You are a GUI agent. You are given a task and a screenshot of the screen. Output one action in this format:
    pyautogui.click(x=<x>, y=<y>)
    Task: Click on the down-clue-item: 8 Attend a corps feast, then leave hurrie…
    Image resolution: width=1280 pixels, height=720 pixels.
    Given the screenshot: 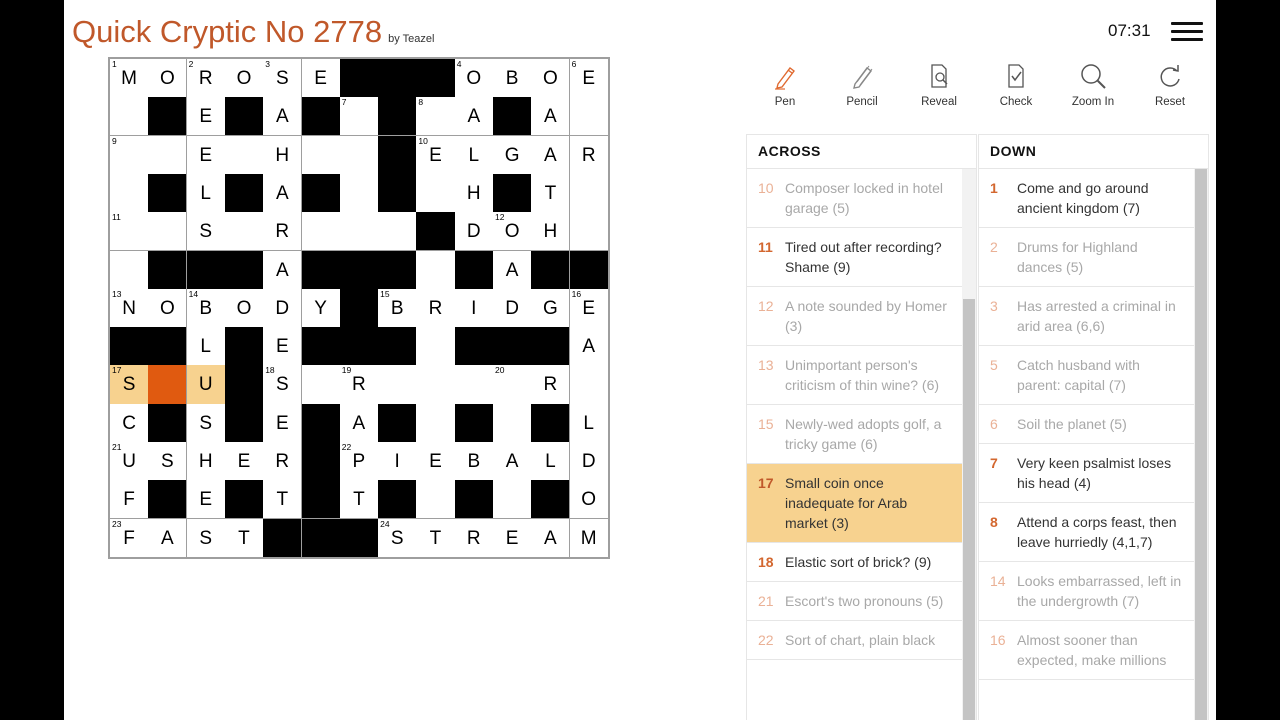 What is the action you would take?
    pyautogui.click(x=1086, y=532)
    